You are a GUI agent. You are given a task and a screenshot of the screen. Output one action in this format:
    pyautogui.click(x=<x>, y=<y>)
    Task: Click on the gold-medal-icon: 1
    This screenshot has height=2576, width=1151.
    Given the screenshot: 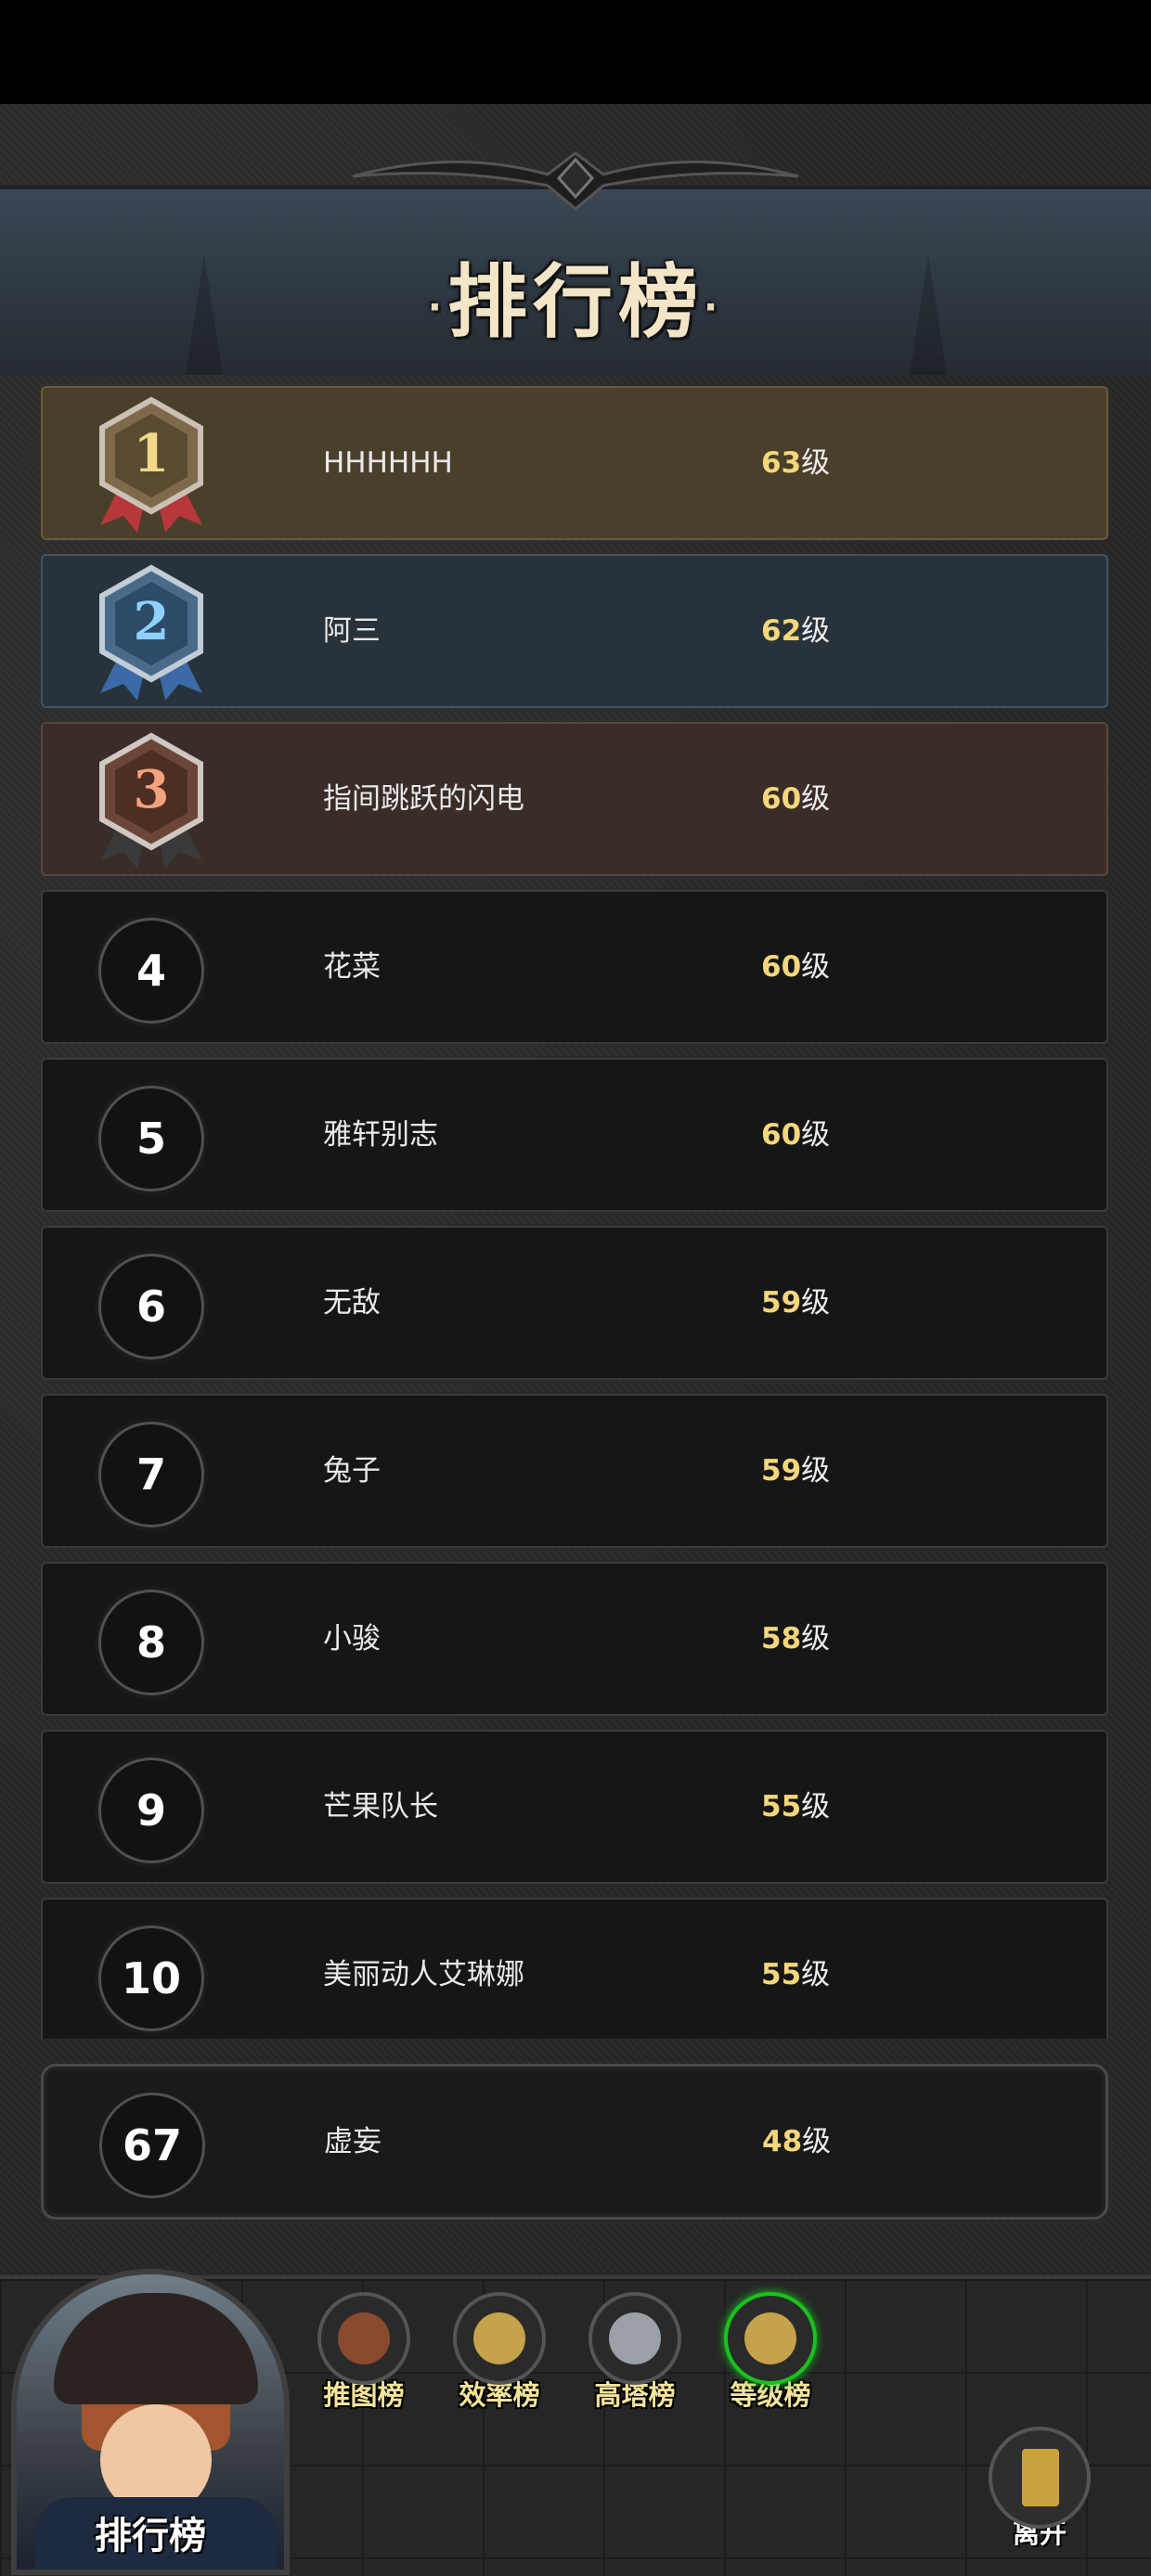 What is the action you would take?
    pyautogui.click(x=151, y=464)
    